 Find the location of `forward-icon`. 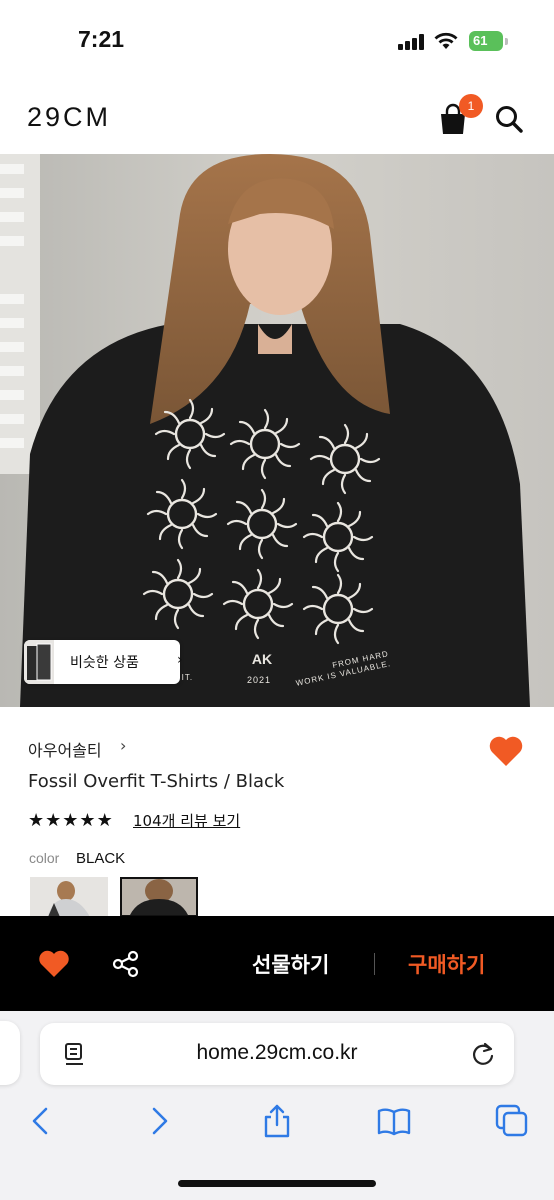

forward-icon is located at coordinates (160, 1121).